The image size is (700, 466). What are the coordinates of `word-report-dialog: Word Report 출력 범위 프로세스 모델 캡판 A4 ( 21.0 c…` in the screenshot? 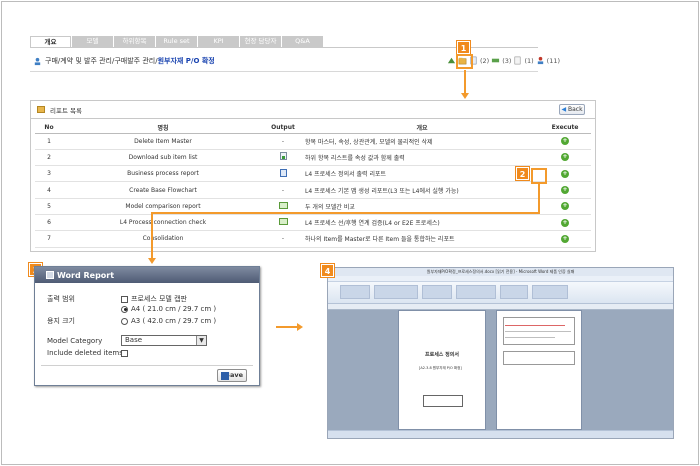 It's located at (147, 326).